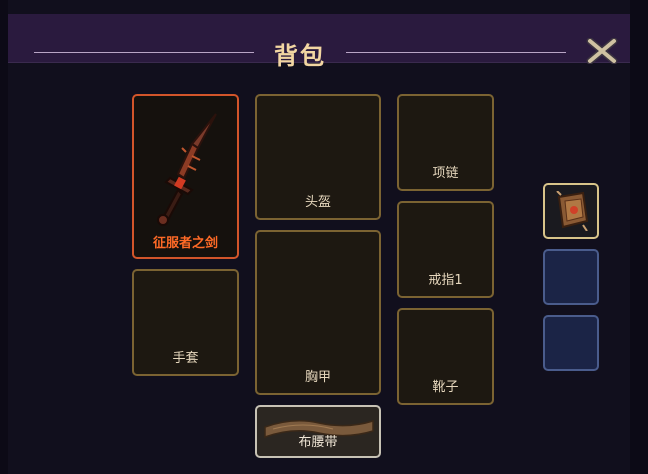 The height and width of the screenshot is (474, 648). Describe the element at coordinates (318, 442) in the screenshot. I see `belt-label: 布腰带` at that location.